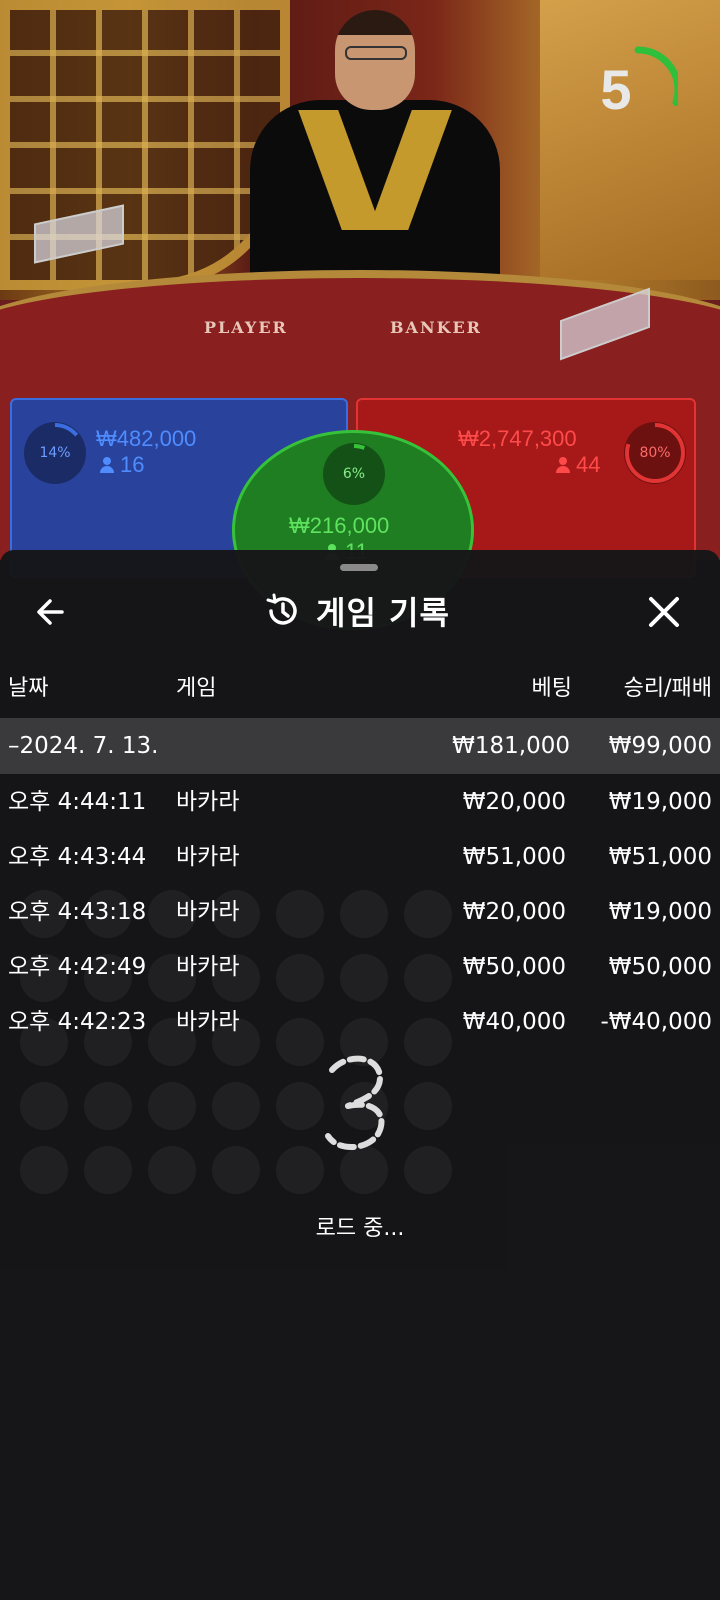 This screenshot has height=1600, width=720. I want to click on row-time: 오후 4:44:11, so click(77, 802).